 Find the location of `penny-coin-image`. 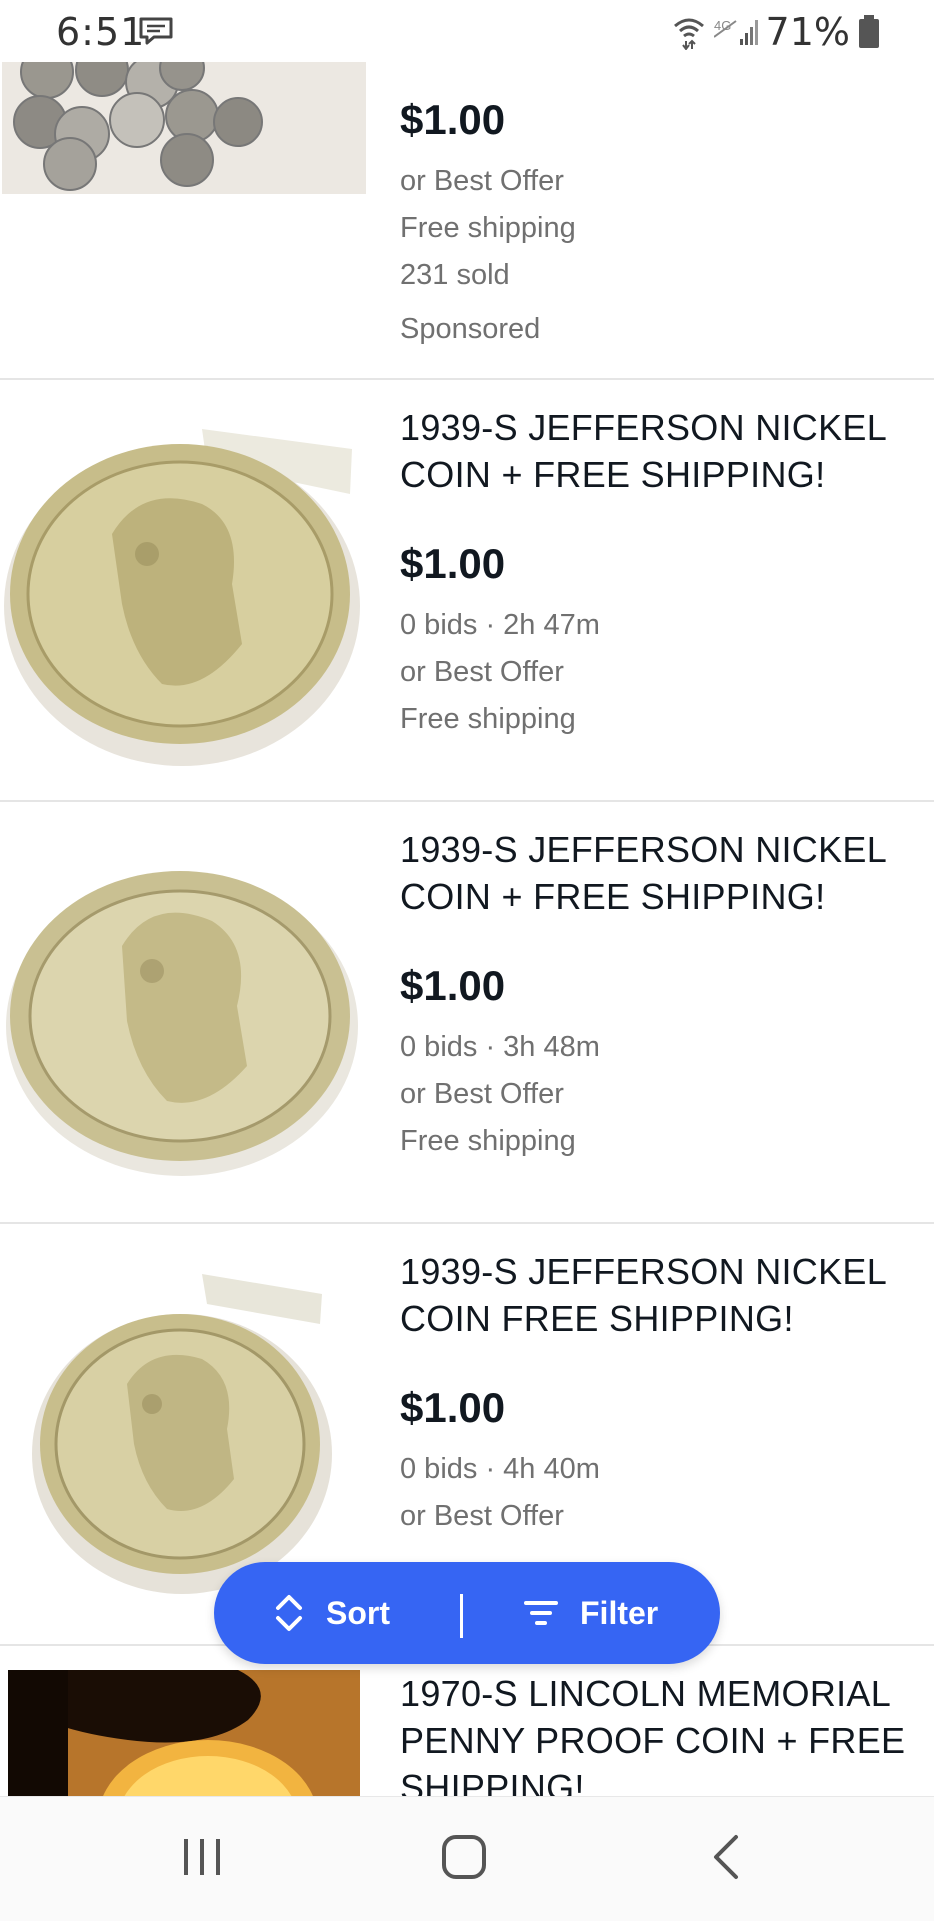

penny-coin-image is located at coordinates (184, 1733).